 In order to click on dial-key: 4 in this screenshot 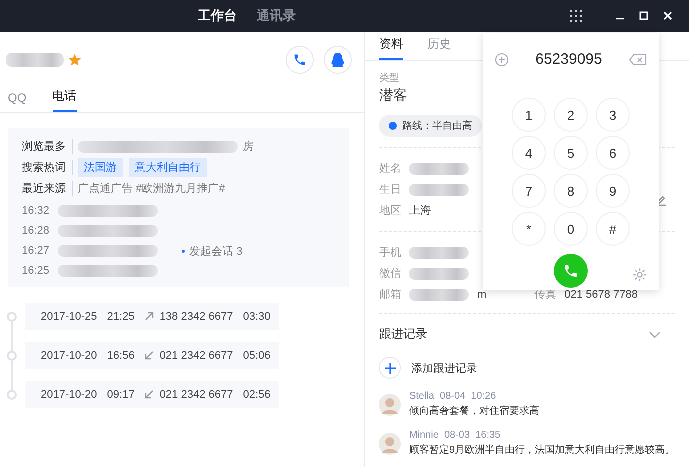, I will do `click(529, 153)`.